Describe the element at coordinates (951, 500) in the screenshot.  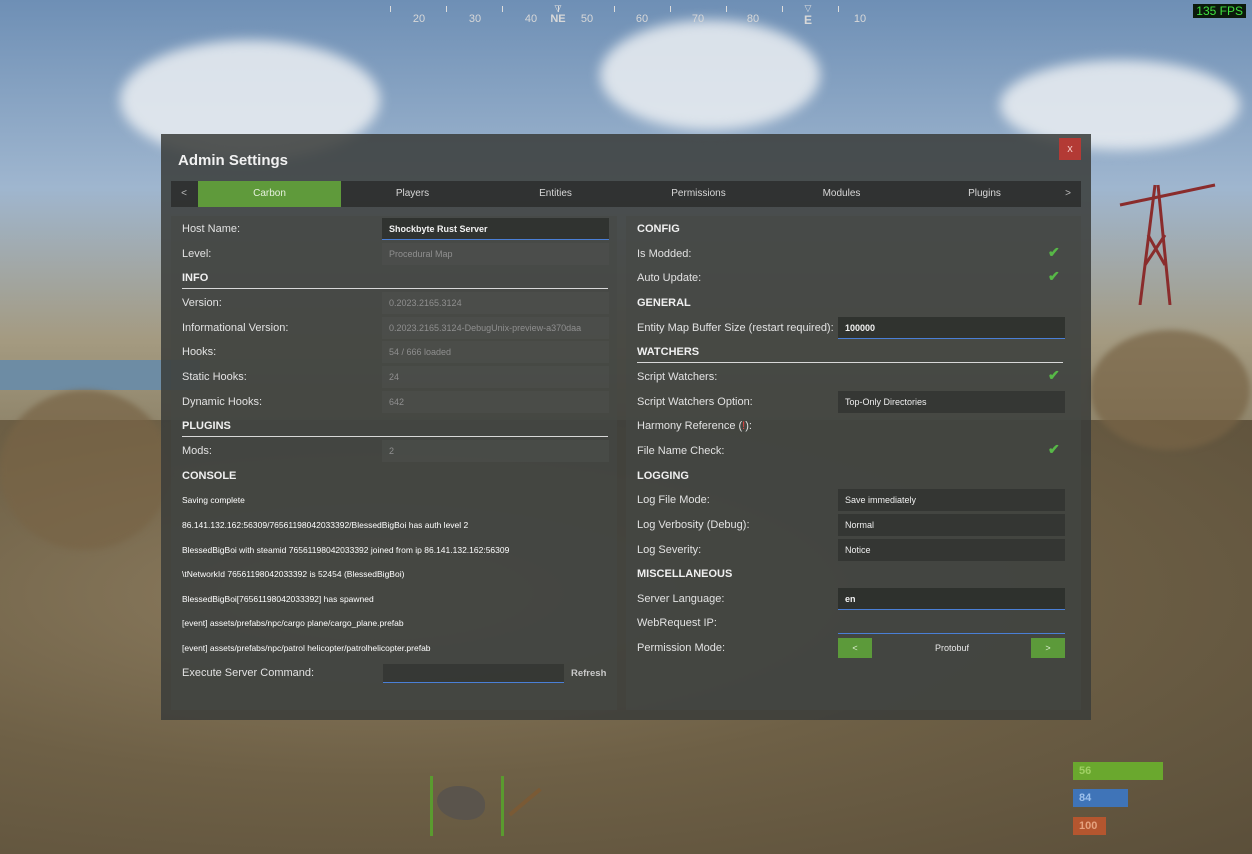
I see `log-file-mode-select: Save immediately` at that location.